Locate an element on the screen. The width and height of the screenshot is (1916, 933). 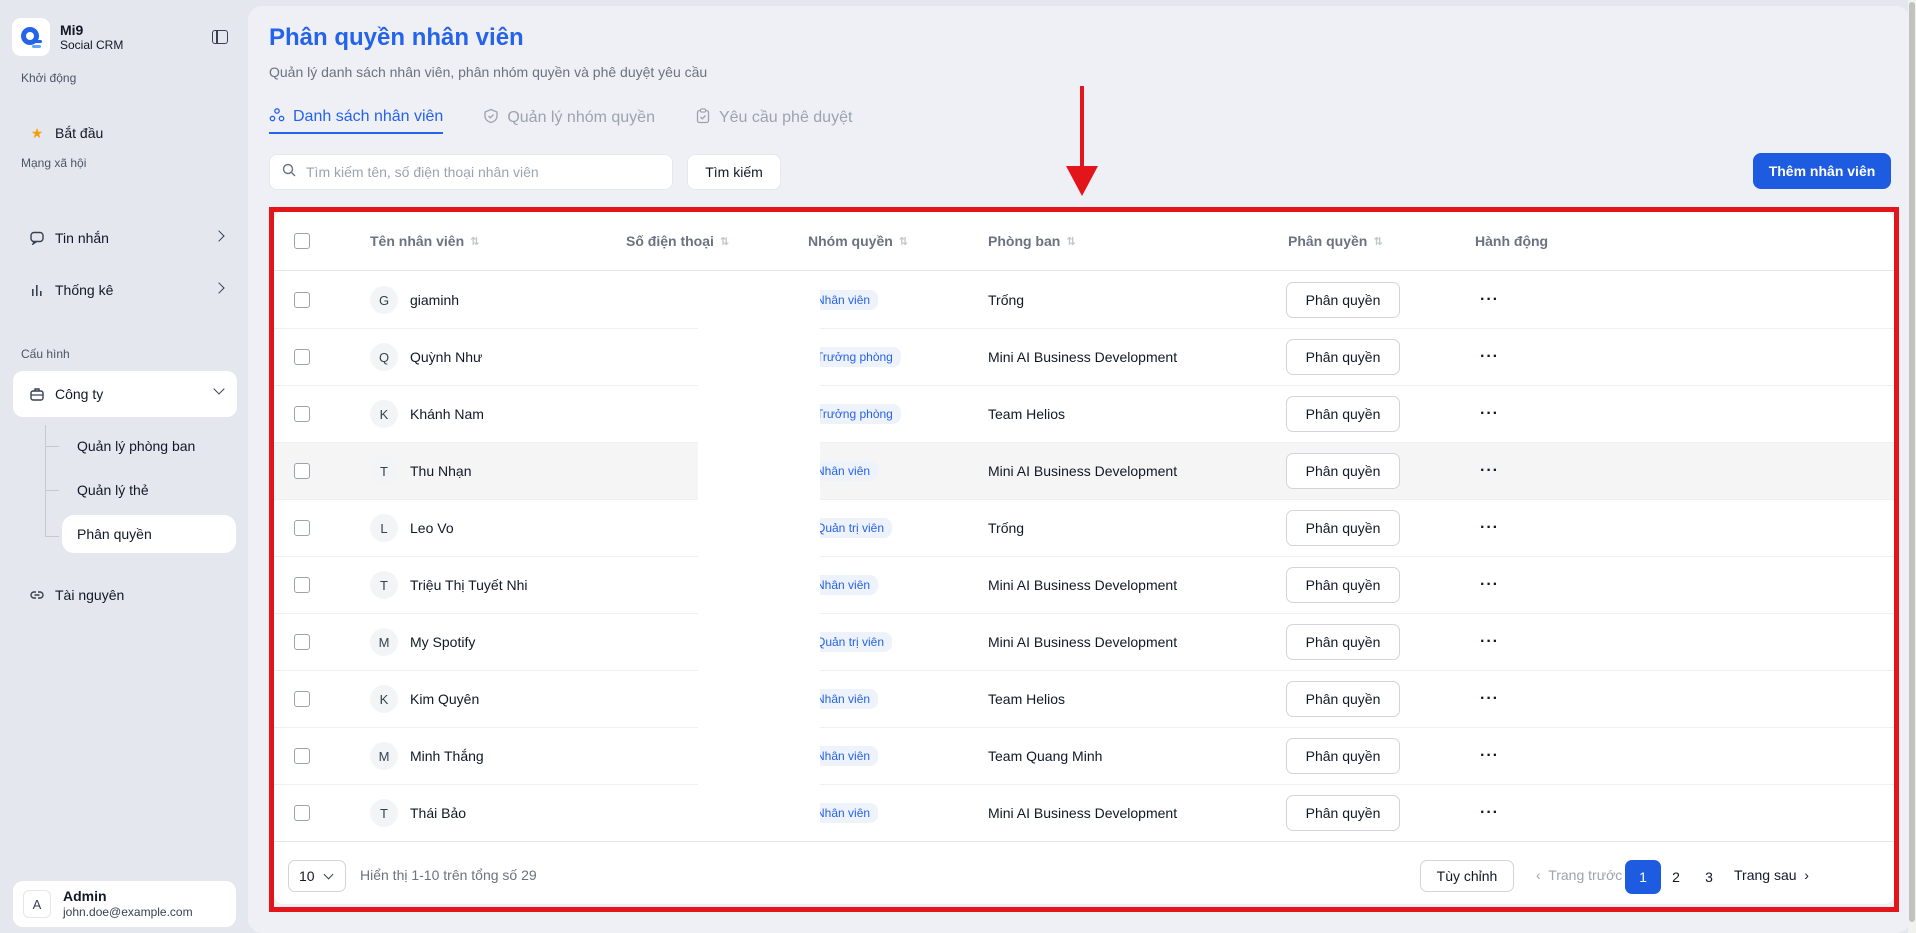
tab-permission-groups: Quản lý nhóm quyền is located at coordinates (569, 118).